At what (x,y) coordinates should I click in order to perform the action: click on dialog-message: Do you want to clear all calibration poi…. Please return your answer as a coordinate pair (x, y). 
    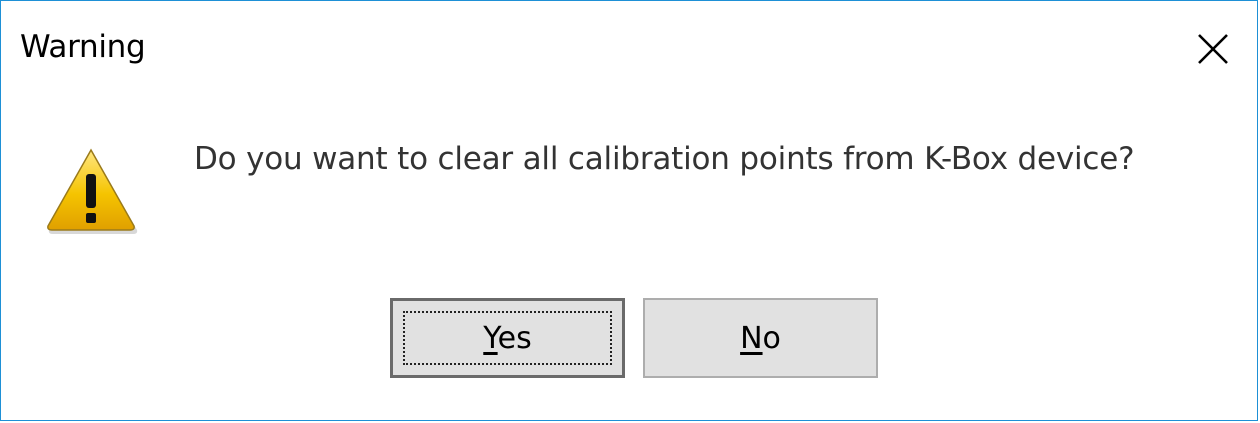
    Looking at the image, I should click on (664, 159).